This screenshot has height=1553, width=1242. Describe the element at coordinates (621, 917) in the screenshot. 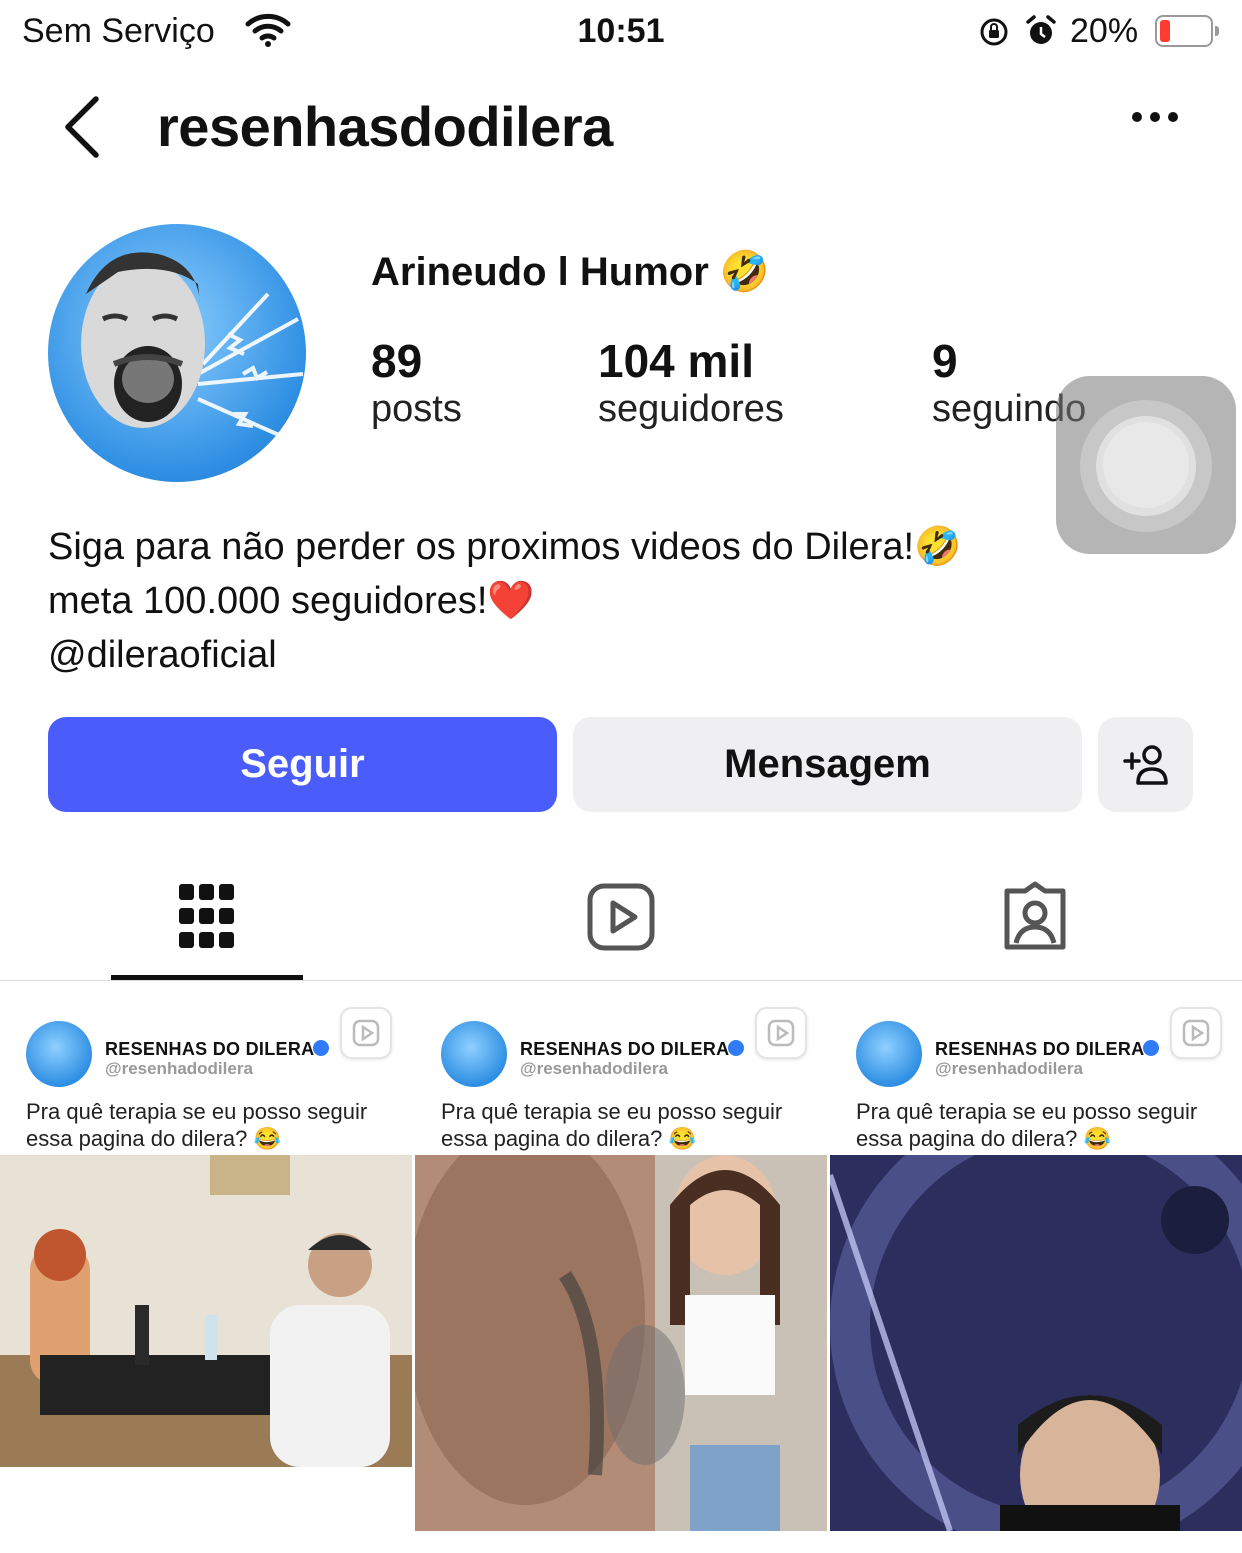

I see `reels-icon` at that location.